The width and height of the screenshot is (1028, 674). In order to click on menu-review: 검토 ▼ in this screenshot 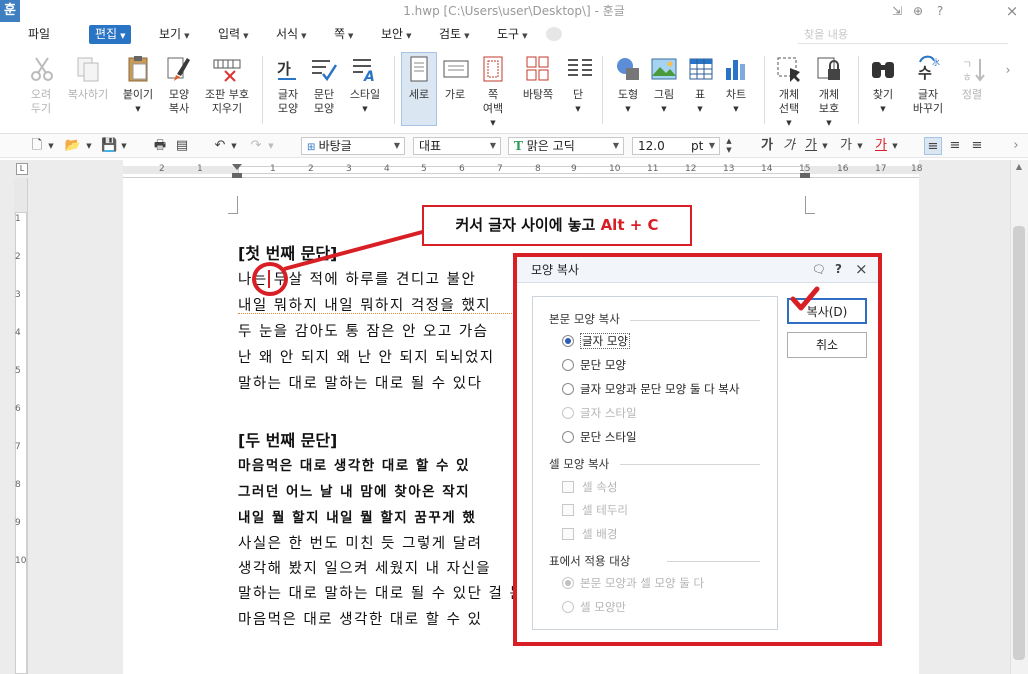, I will do `click(454, 34)`.